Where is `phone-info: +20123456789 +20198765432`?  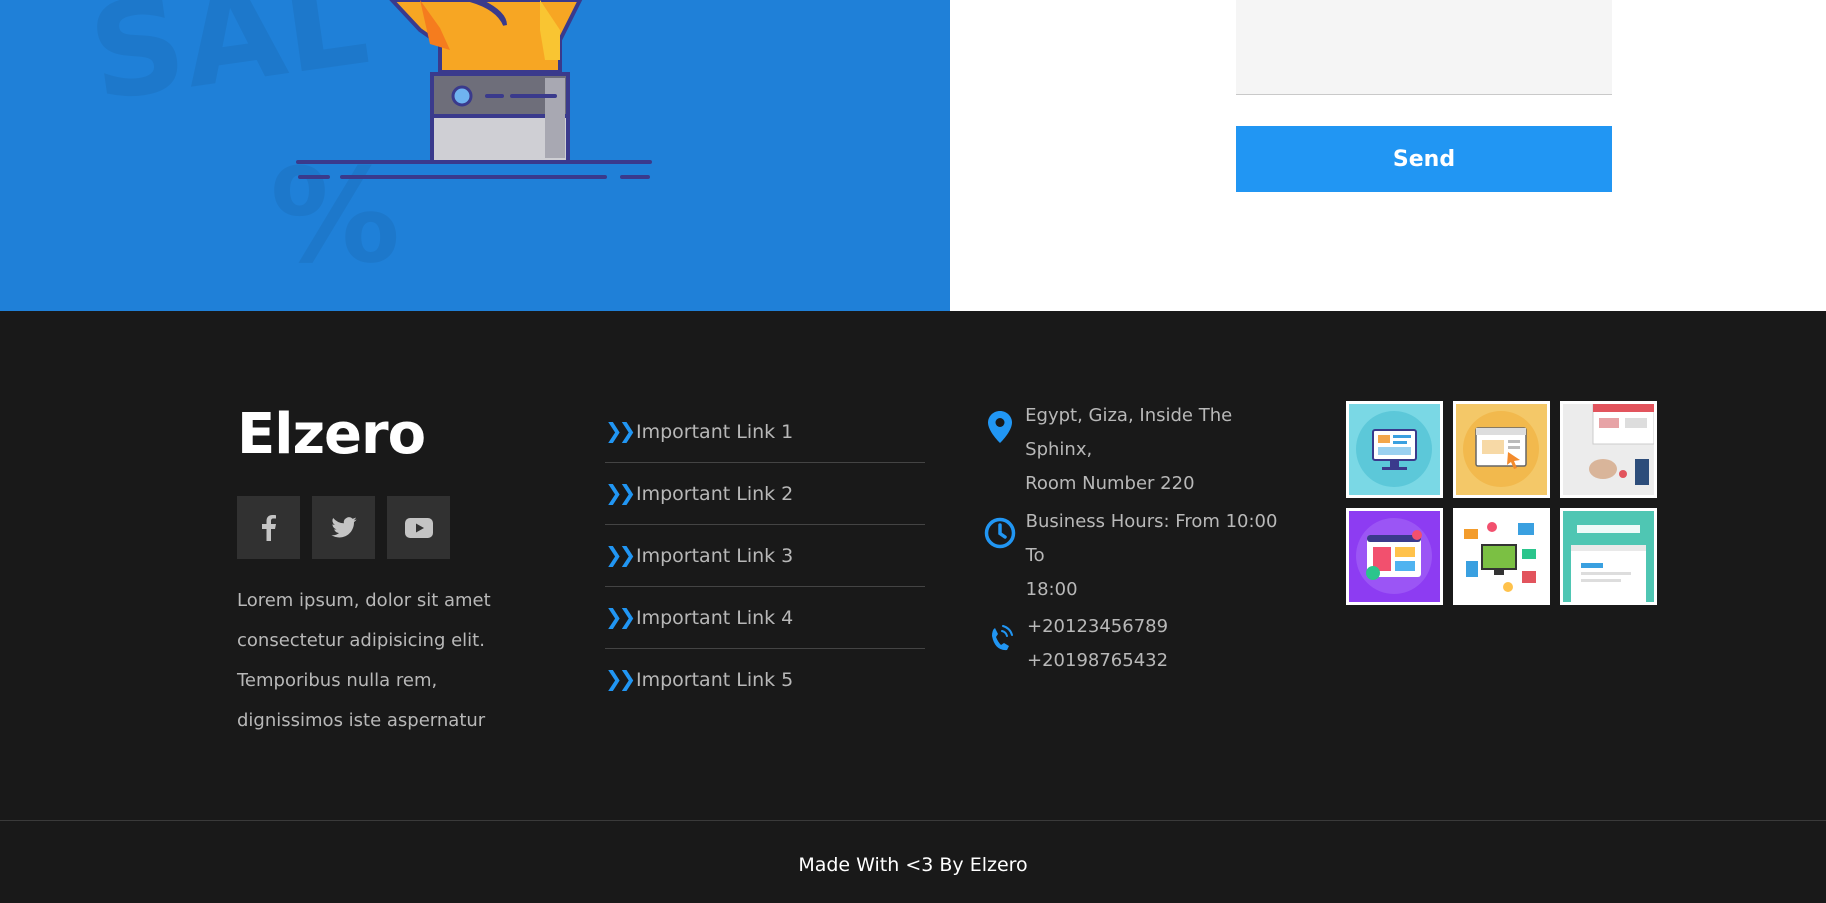 phone-info: +20123456789 +20198765432 is located at coordinates (1135, 644).